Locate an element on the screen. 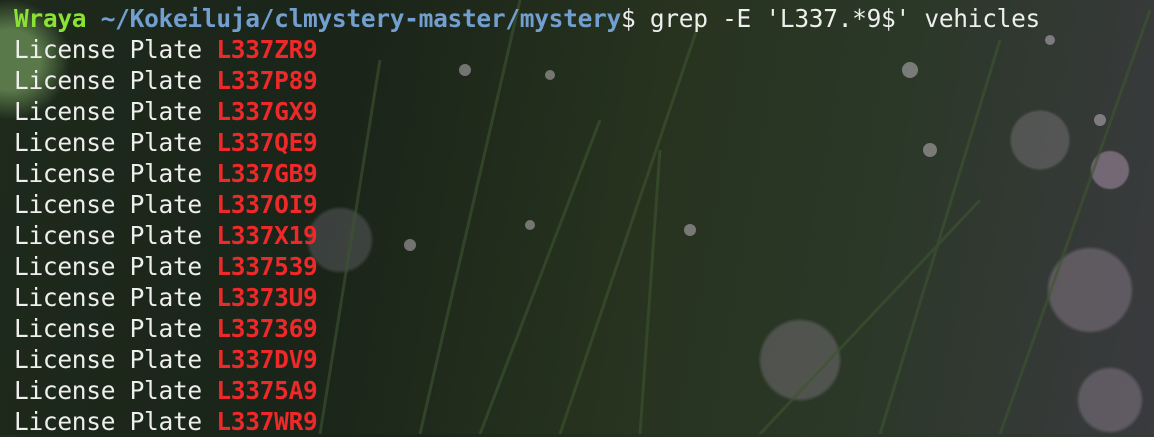 Image resolution: width=1154 pixels, height=437 pixels. plate-match: L3373U9 is located at coordinates (267, 297).